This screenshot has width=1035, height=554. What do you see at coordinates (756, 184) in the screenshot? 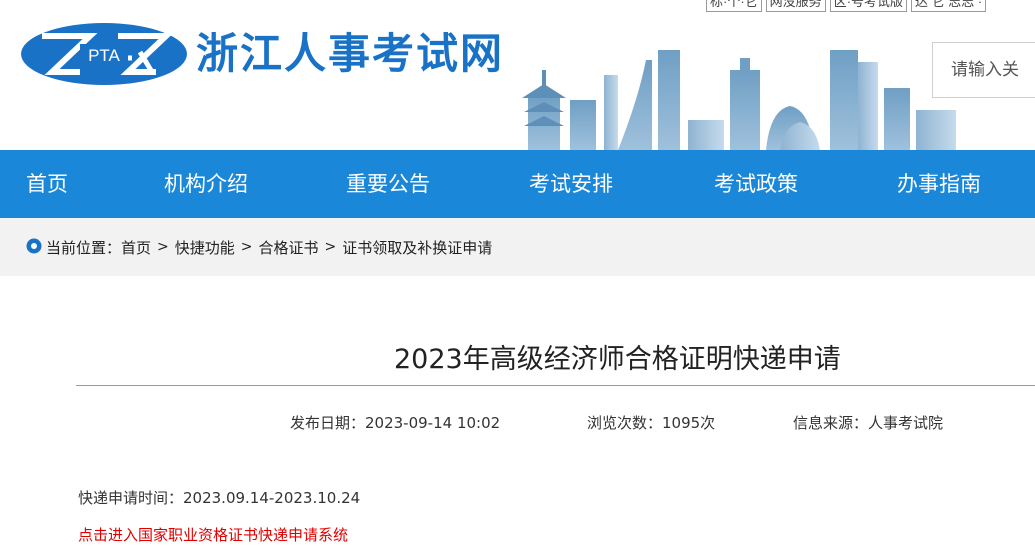
I see `nav-item-exam-policy: 考试政策` at bounding box center [756, 184].